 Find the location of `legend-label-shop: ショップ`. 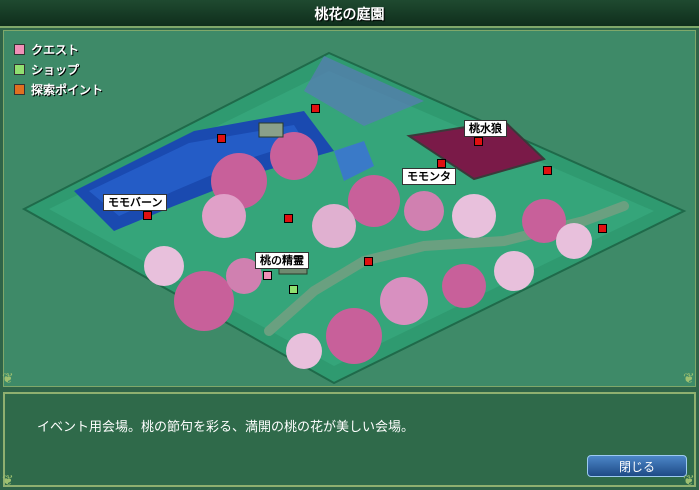

legend-label-shop: ショップ is located at coordinates (55, 69).